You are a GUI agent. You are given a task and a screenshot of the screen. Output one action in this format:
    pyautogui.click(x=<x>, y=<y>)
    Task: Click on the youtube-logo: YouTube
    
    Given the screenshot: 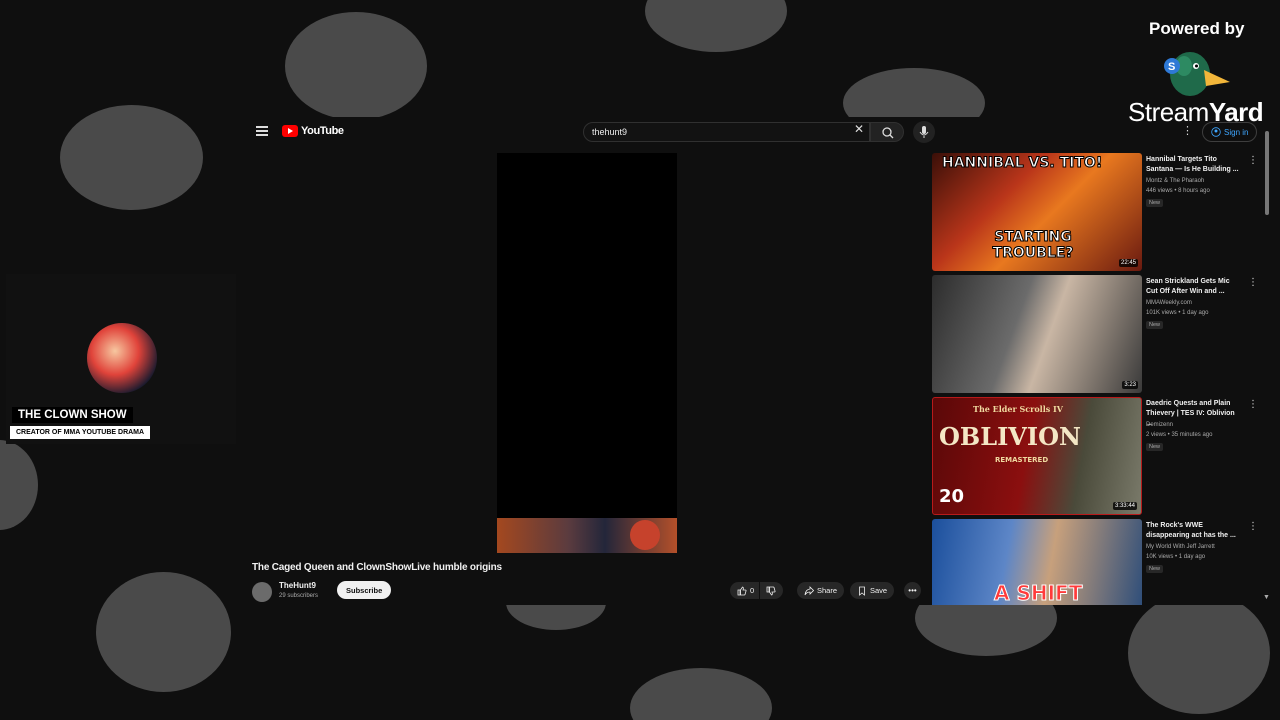 What is the action you would take?
    pyautogui.click(x=313, y=131)
    